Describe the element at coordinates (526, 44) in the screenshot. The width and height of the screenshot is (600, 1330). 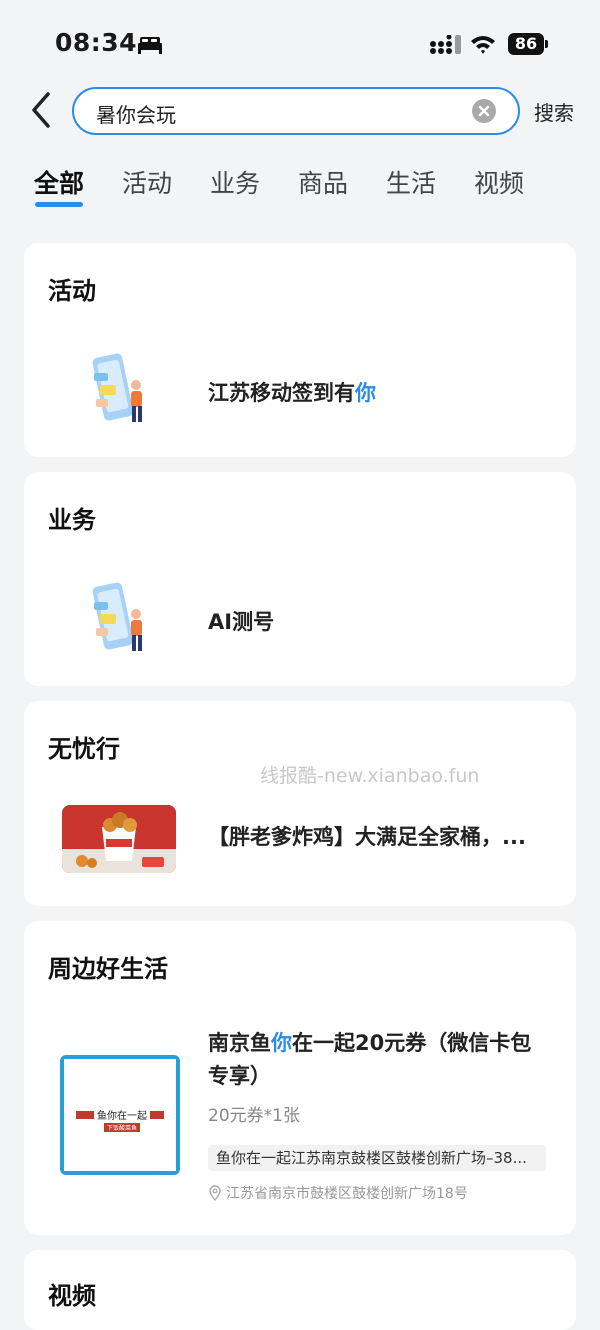
I see `battery-indicator: 86` at that location.